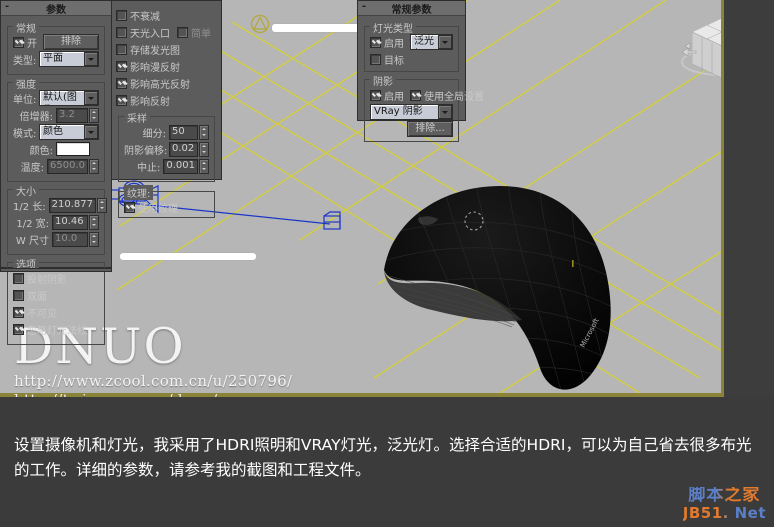 The height and width of the screenshot is (527, 774). What do you see at coordinates (25, 42) in the screenshot?
I see `checkbox-on: 开` at bounding box center [25, 42].